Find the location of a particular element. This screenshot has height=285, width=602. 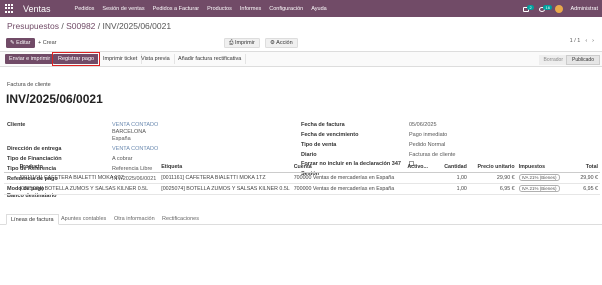

send-print-button: Enviar e imprimir is located at coordinates (30, 59).